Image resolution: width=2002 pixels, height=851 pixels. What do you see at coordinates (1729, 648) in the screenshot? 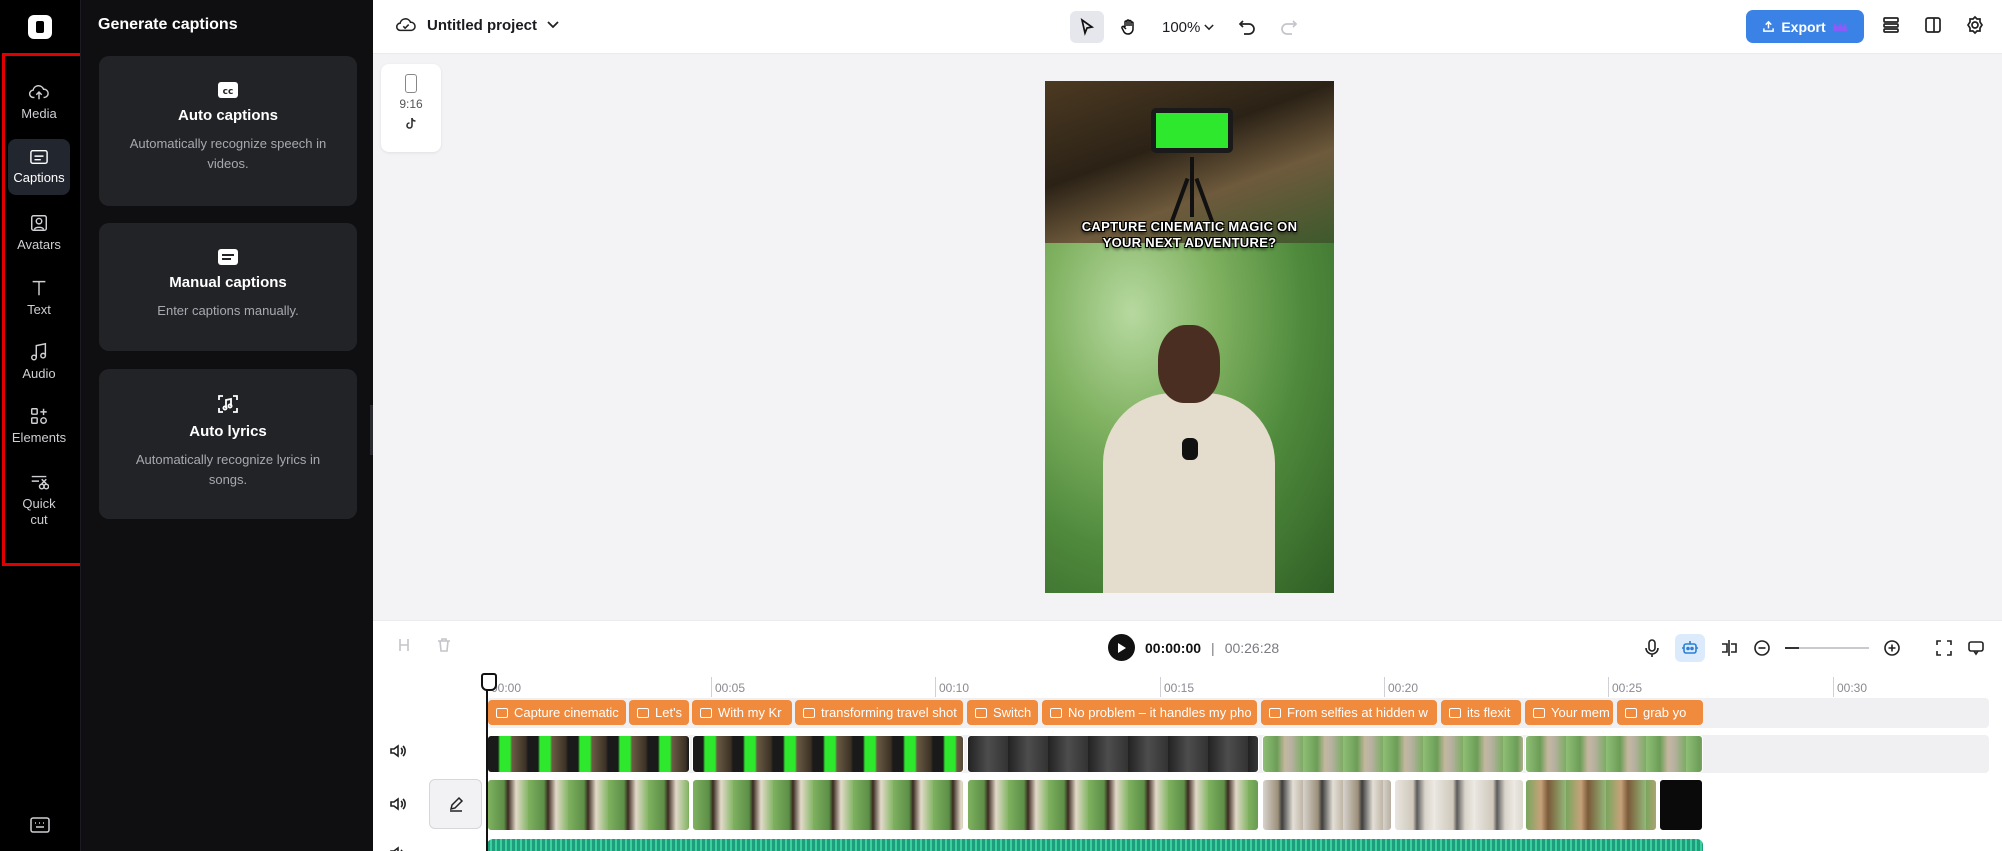
I see `split-view-icon` at bounding box center [1729, 648].